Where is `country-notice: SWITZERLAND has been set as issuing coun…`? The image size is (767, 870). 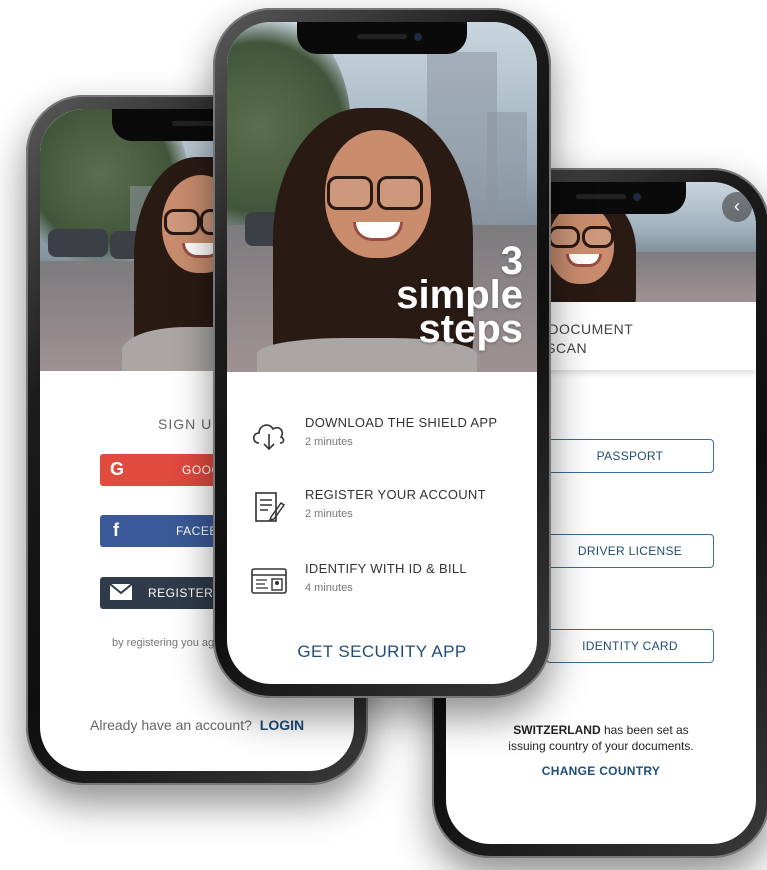
country-notice: SWITZERLAND has been set as issuing coun… is located at coordinates (601, 738).